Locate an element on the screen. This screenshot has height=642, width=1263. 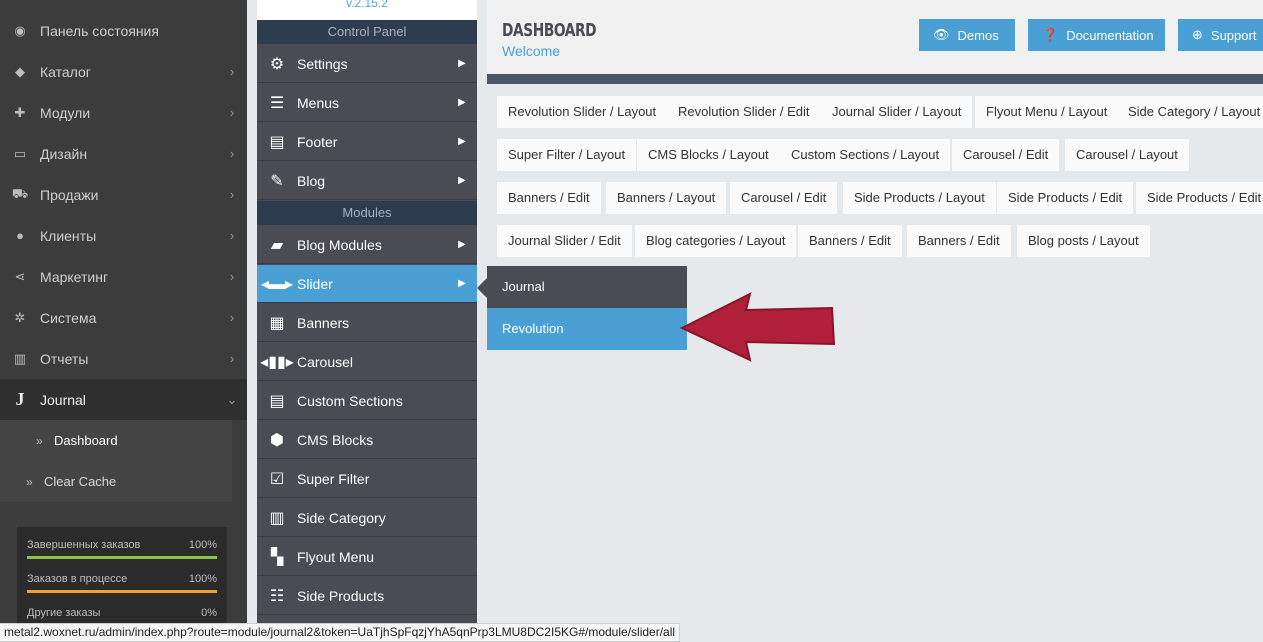
gear-icon: ✲ is located at coordinates (20, 317).